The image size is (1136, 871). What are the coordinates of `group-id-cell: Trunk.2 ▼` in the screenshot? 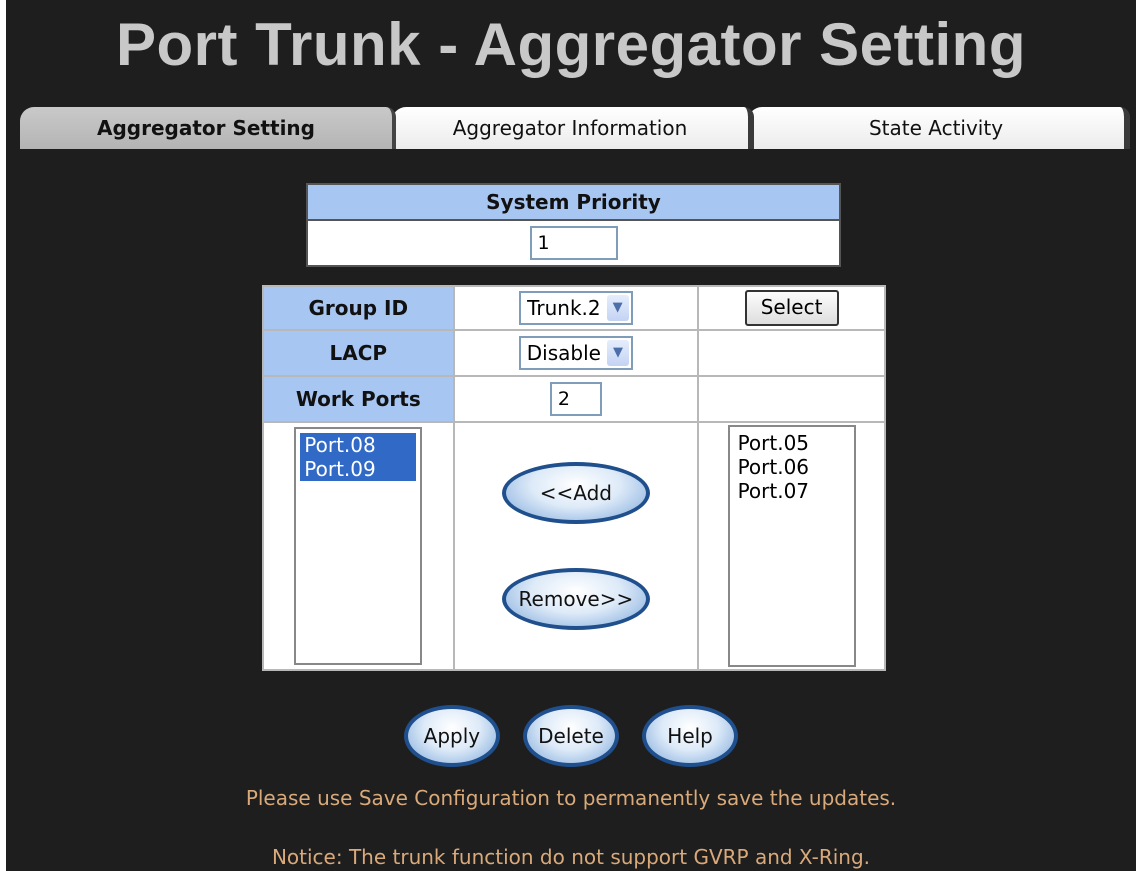 It's located at (576, 308).